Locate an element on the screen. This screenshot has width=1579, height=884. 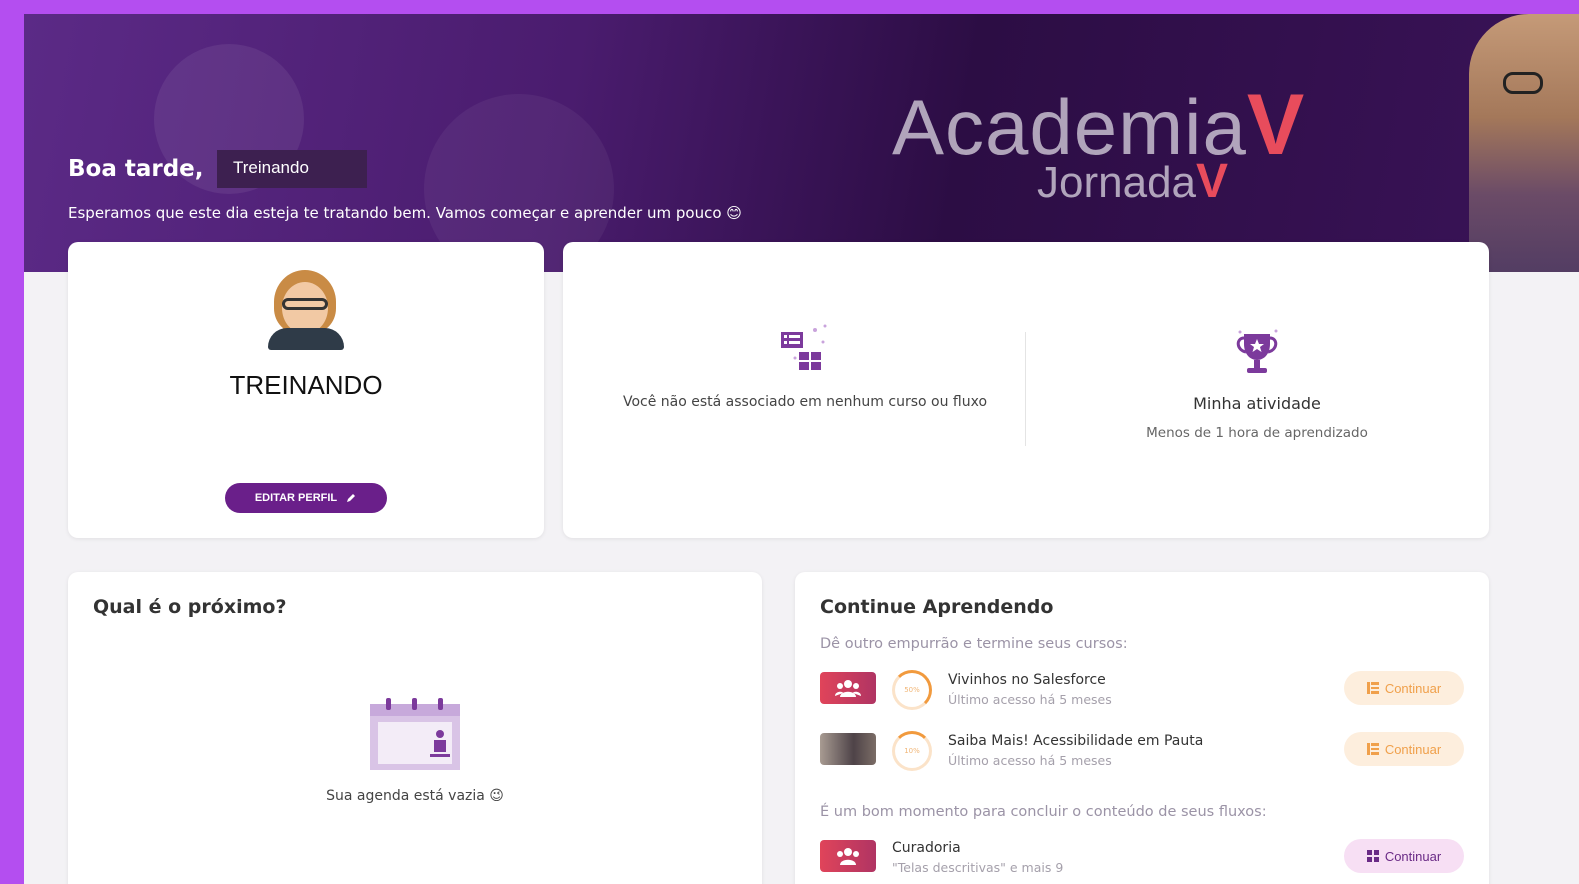
greeting-text: Boa tarde, is located at coordinates (136, 169).